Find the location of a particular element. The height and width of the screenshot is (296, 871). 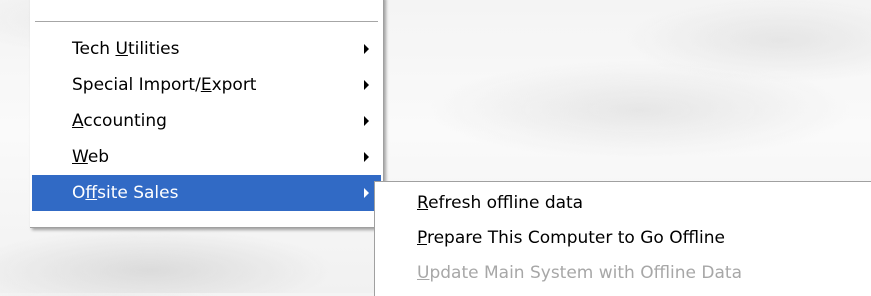

menu-item-accounting: Accounting is located at coordinates (206, 121).